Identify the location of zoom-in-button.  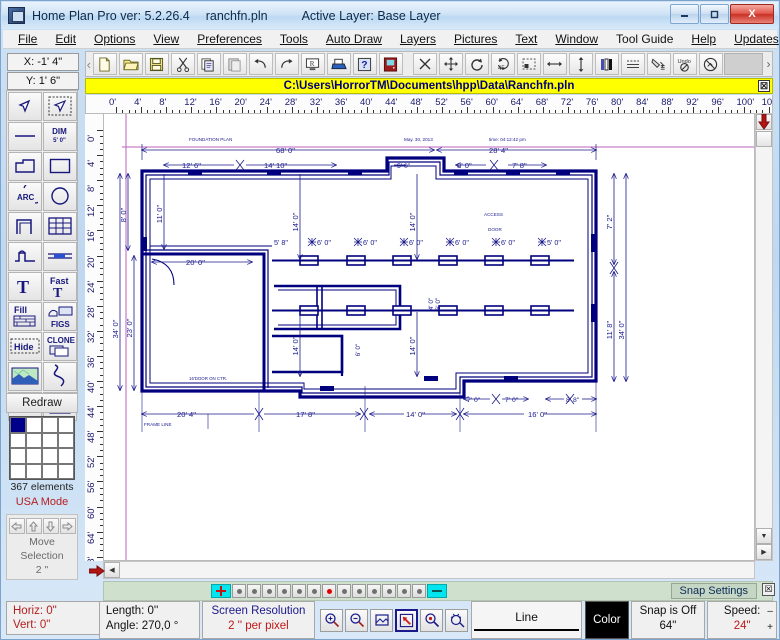
(332, 620).